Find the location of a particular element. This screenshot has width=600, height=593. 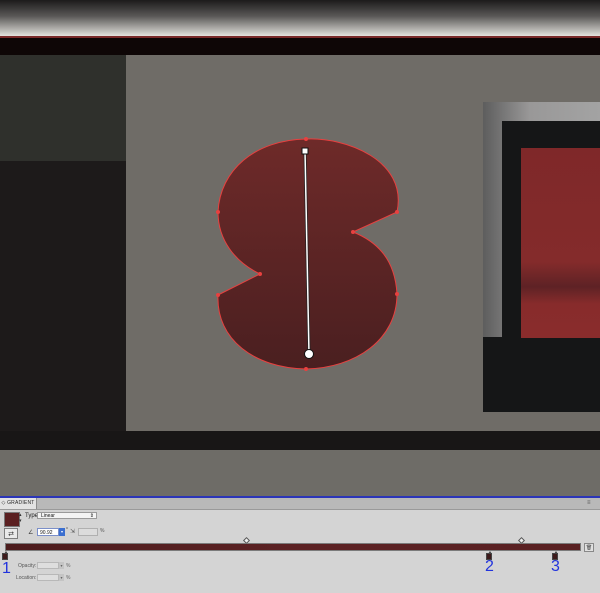

annotation-number-1: 1 is located at coordinates (6, 568).